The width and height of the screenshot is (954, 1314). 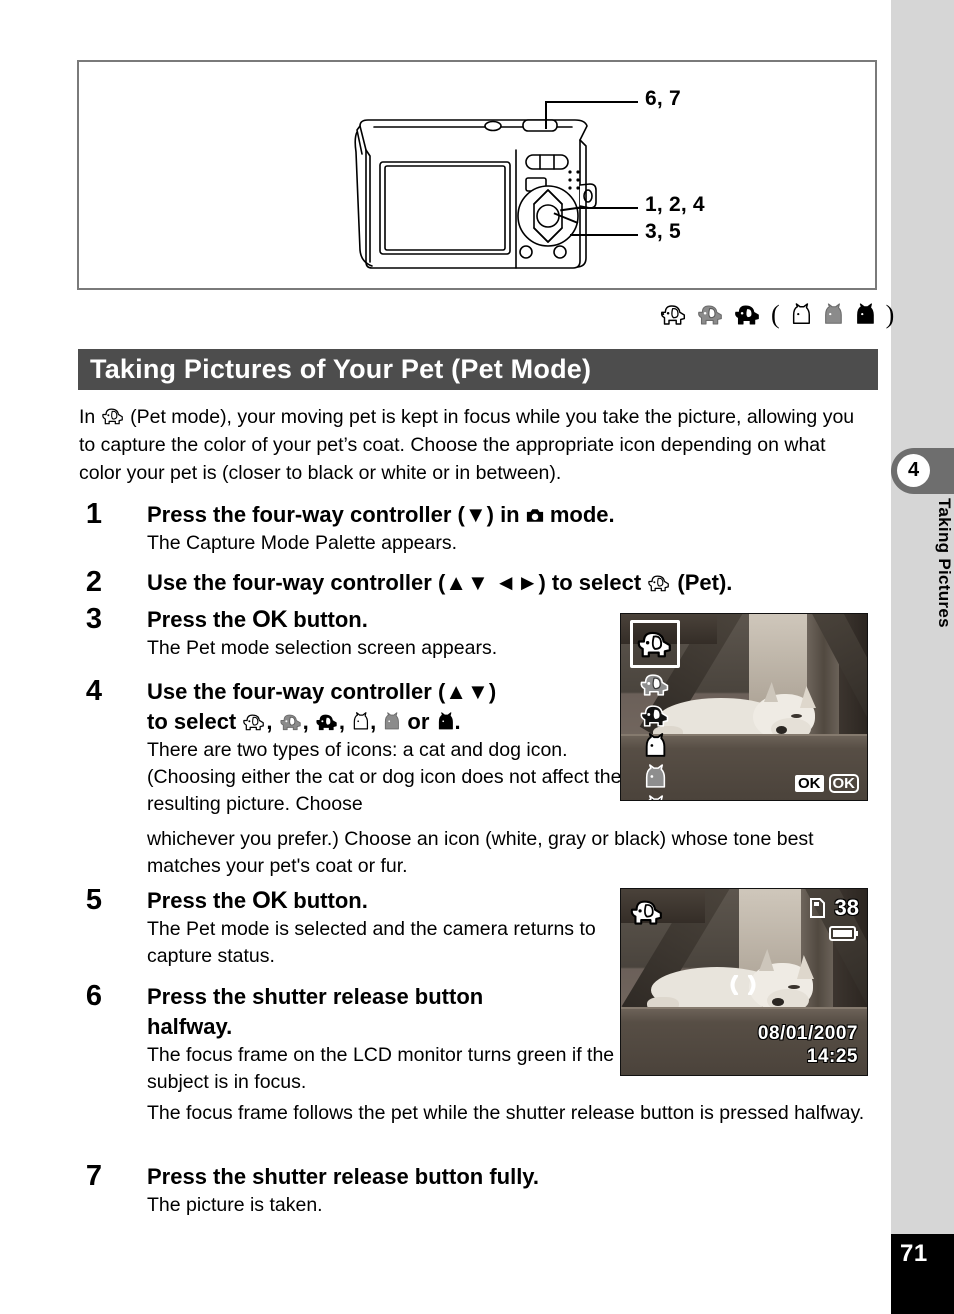 What do you see at coordinates (808, 1045) in the screenshot?
I see `date-time-stamp: 08/01/2007 14:25` at bounding box center [808, 1045].